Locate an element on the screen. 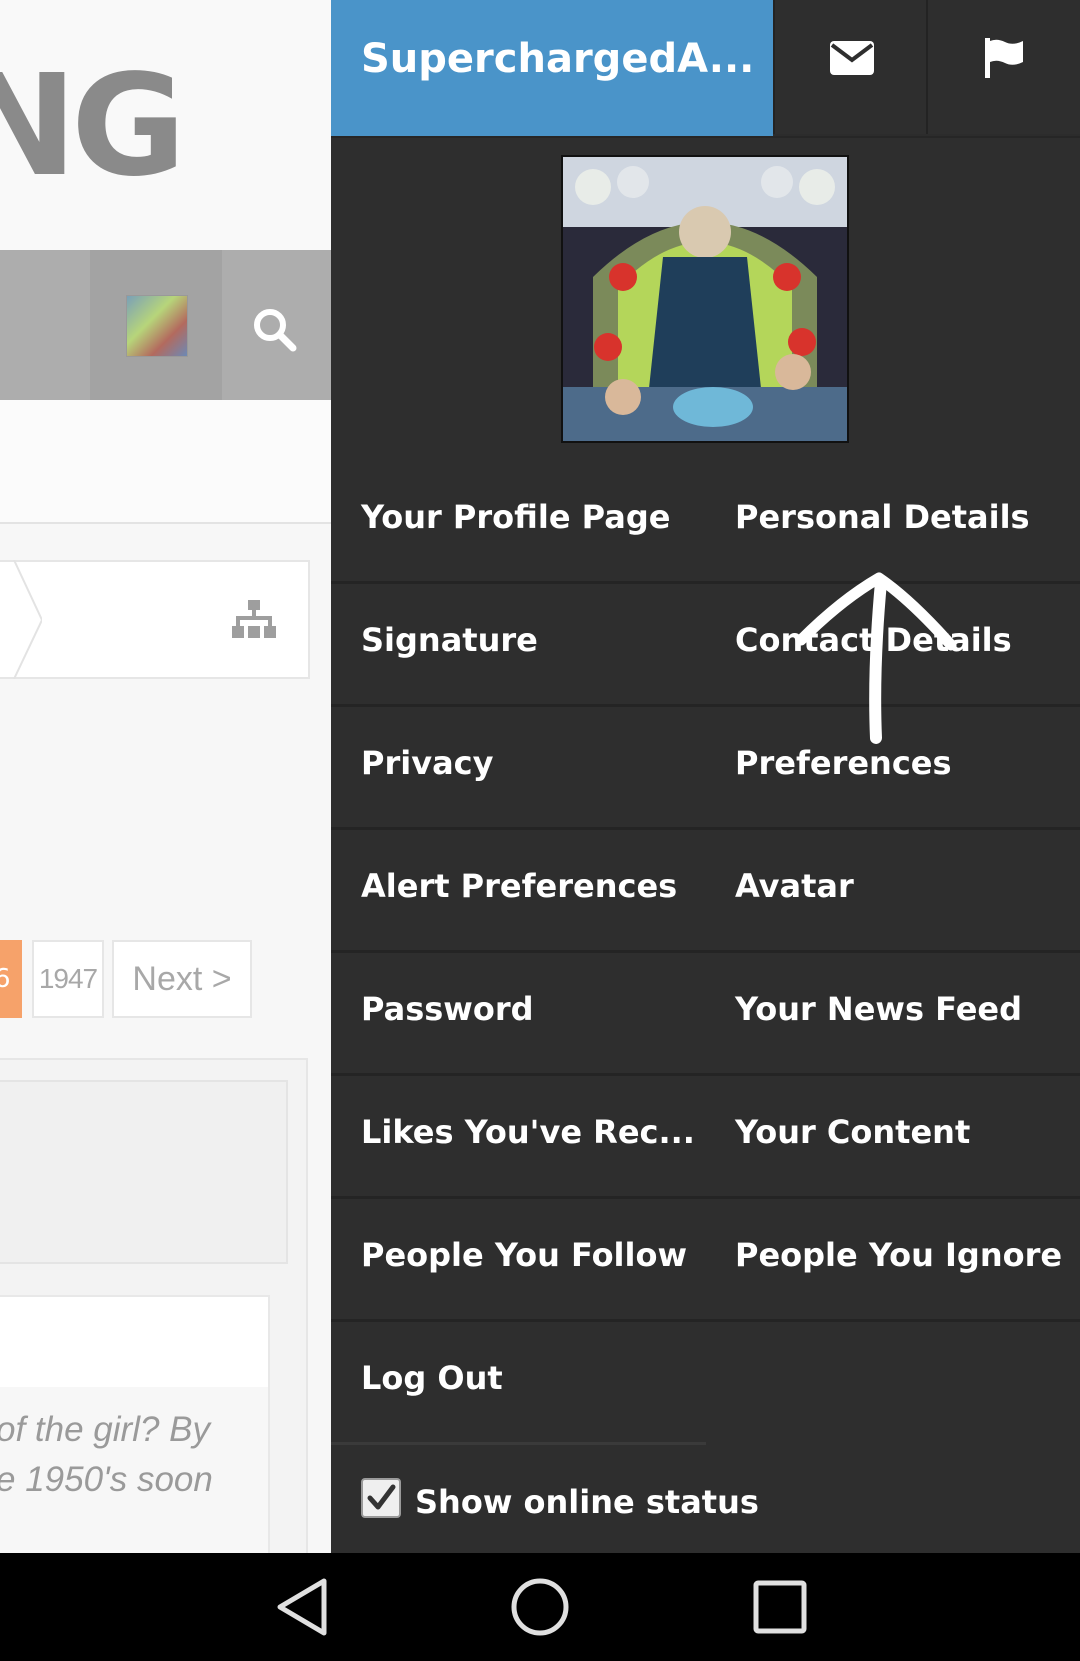 This screenshot has width=1080, height=1661. post-body-box is located at coordinates (135, 1342).